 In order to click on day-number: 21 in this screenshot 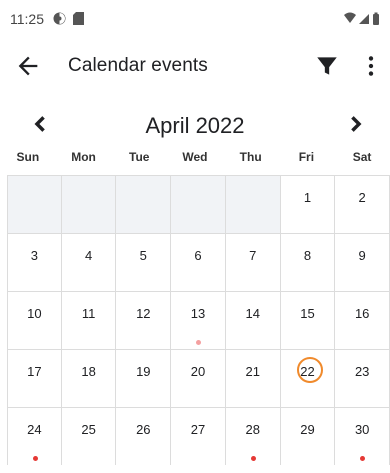, I will do `click(252, 371)`.